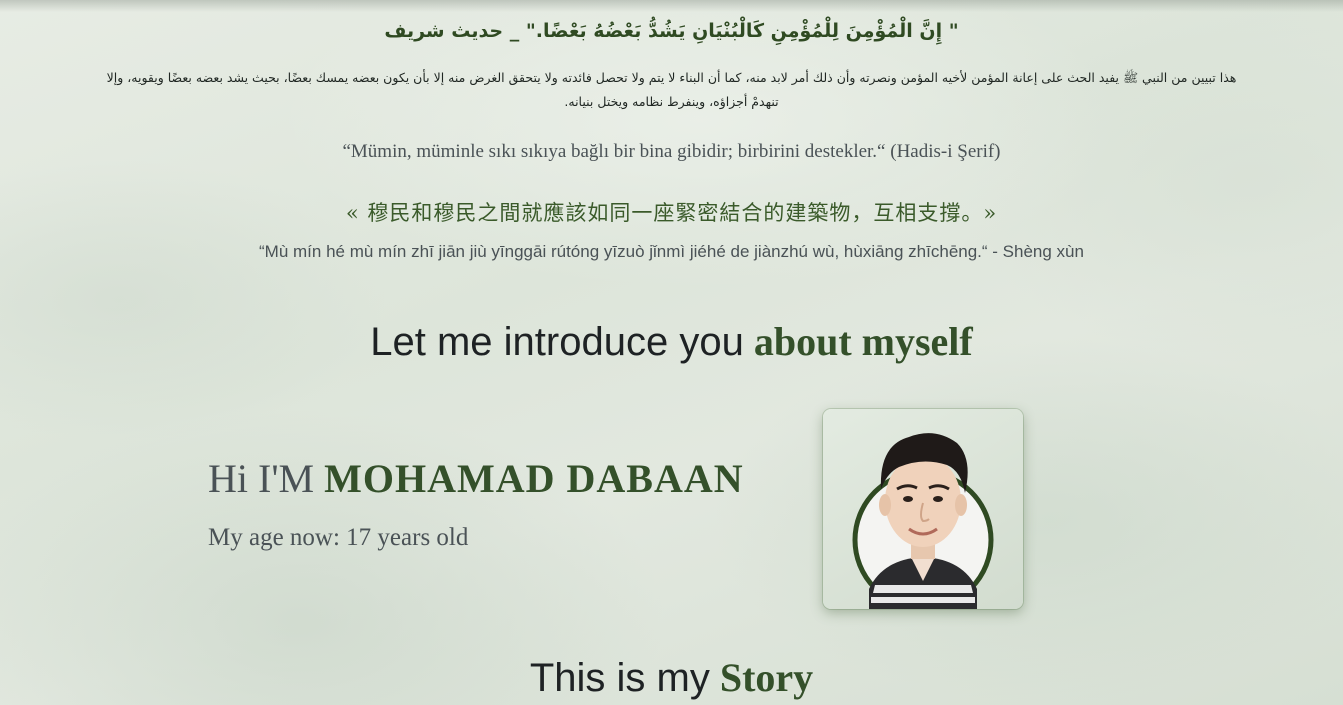  What do you see at coordinates (671, 6) in the screenshot?
I see `top-edge-shadow` at bounding box center [671, 6].